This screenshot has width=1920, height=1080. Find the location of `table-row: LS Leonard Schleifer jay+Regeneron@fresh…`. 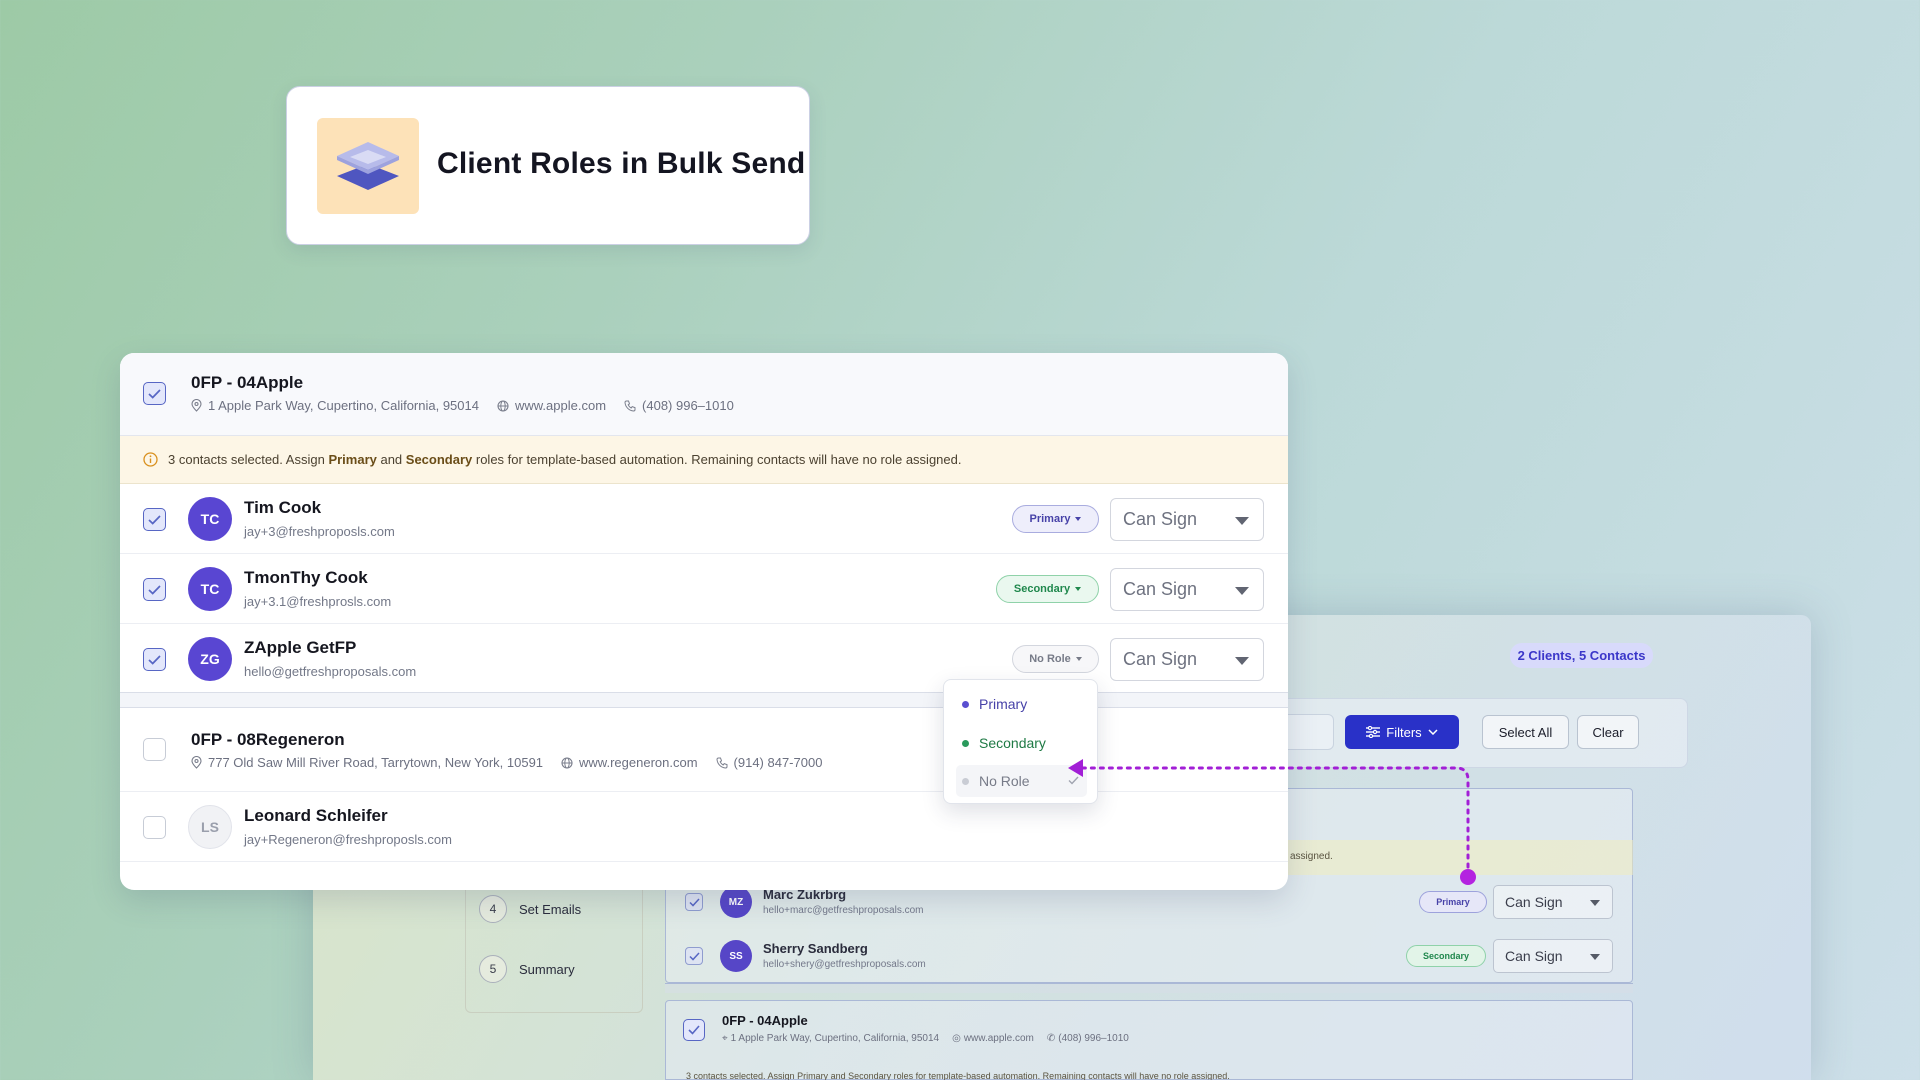

table-row: LS Leonard Schleifer jay+Regeneron@fresh… is located at coordinates (704, 827).